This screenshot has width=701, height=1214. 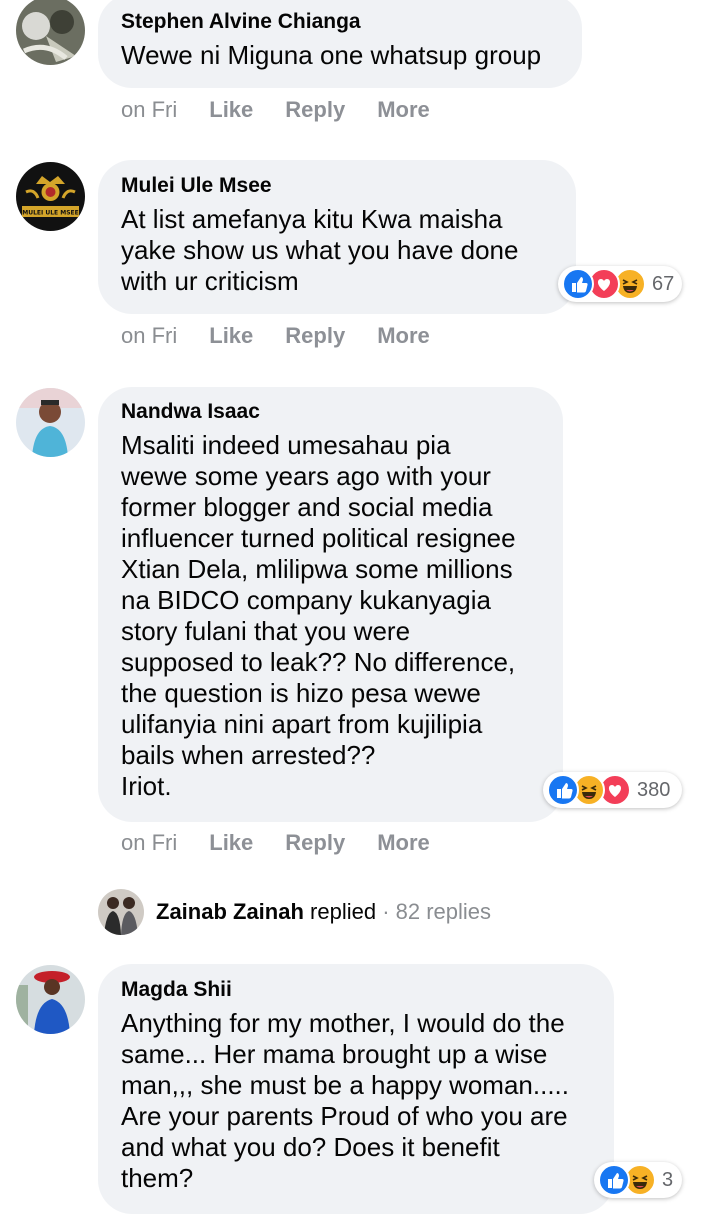 What do you see at coordinates (336, 186) in the screenshot?
I see `commenter-name: Mulei Ule Msee` at bounding box center [336, 186].